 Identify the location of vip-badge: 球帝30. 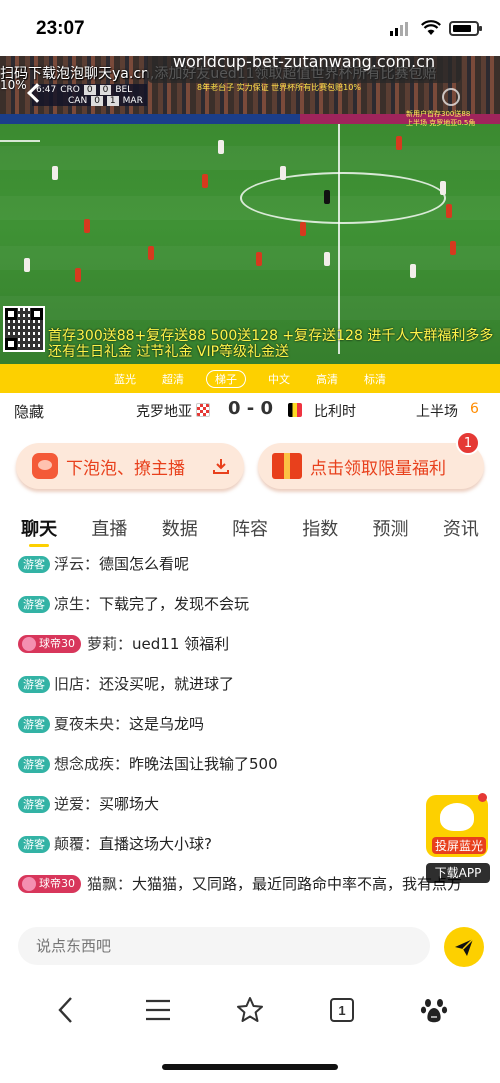
(49, 644).